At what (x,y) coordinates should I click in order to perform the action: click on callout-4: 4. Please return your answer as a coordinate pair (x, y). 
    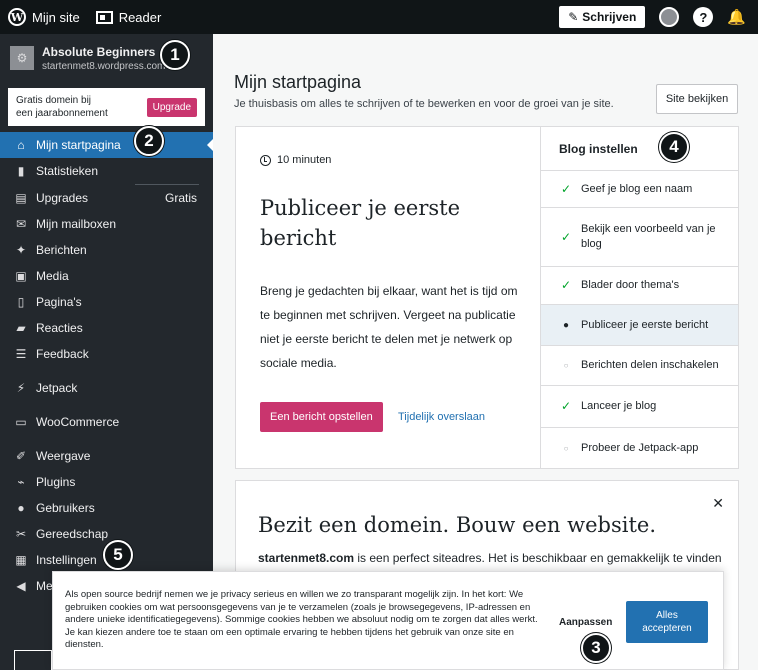
    Looking at the image, I should click on (674, 147).